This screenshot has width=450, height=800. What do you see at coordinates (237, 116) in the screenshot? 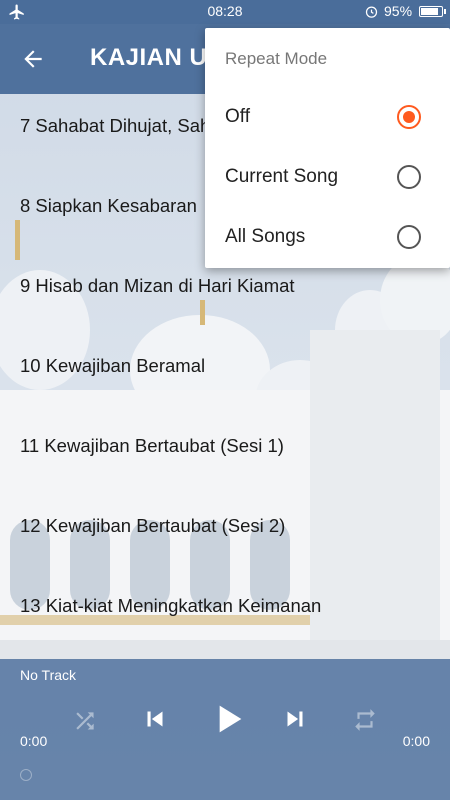
I see `option-label: Off` at bounding box center [237, 116].